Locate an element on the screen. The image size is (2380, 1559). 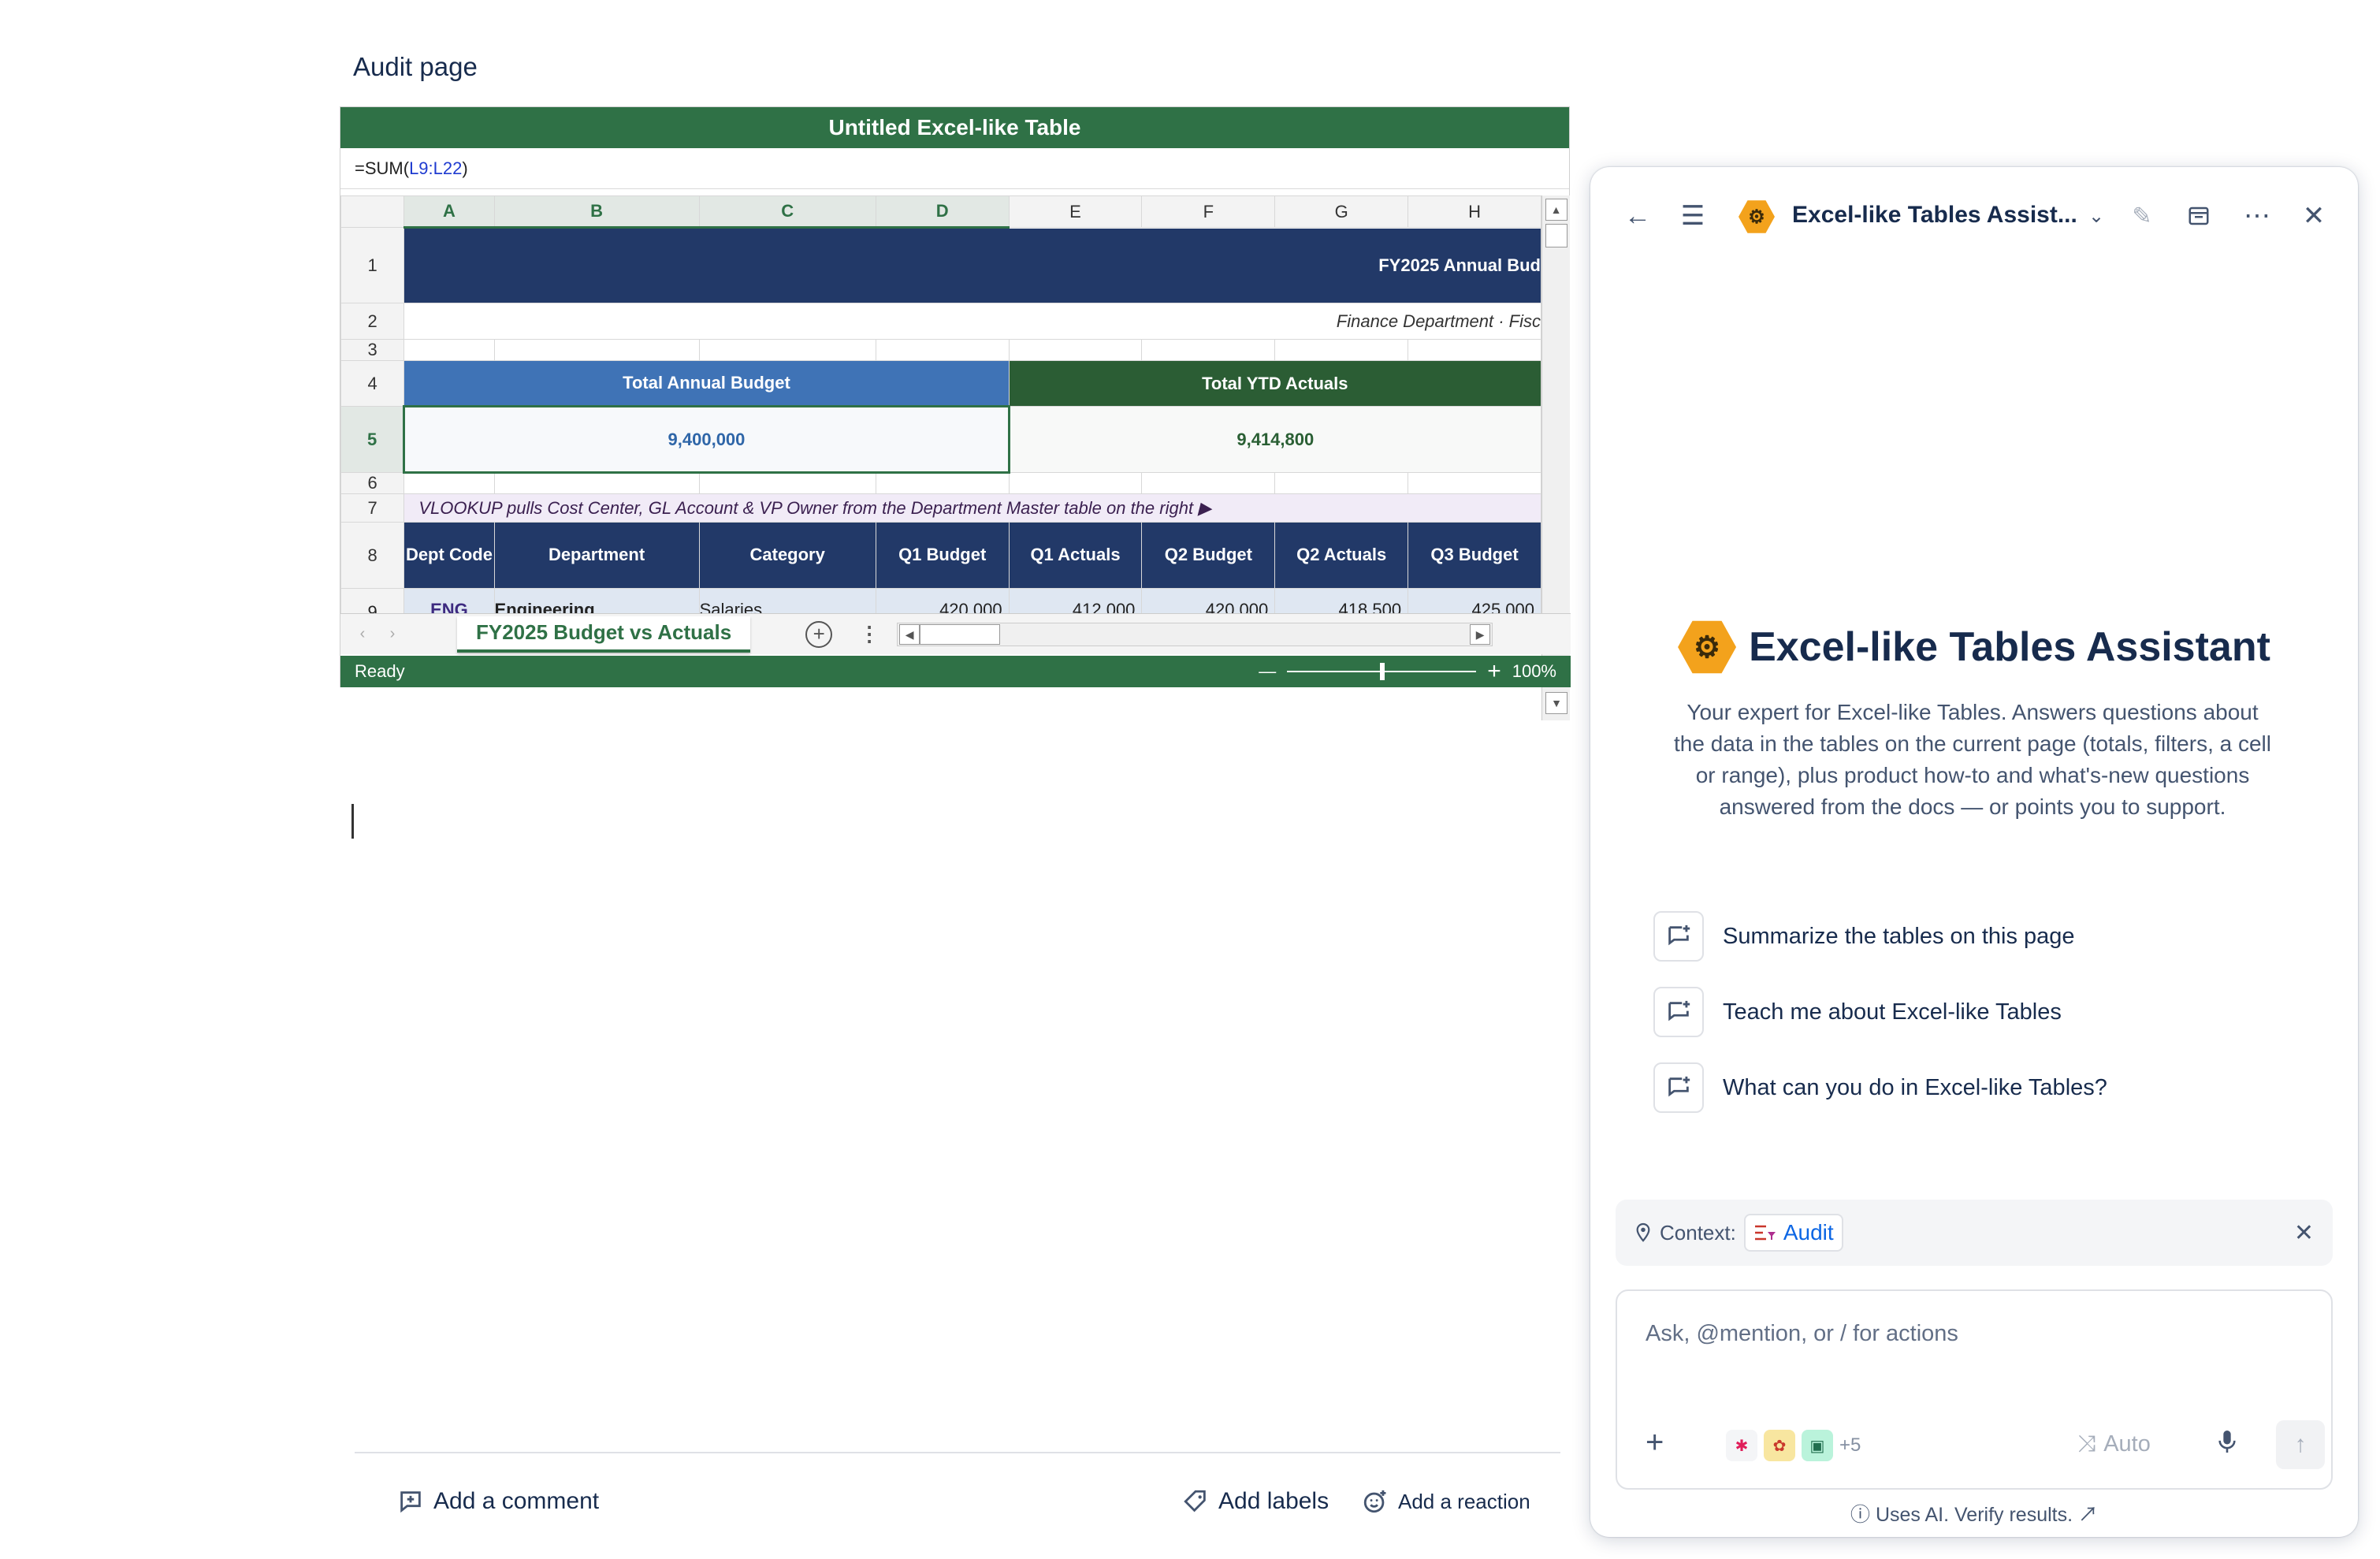
zoom-slider is located at coordinates (1382, 671).